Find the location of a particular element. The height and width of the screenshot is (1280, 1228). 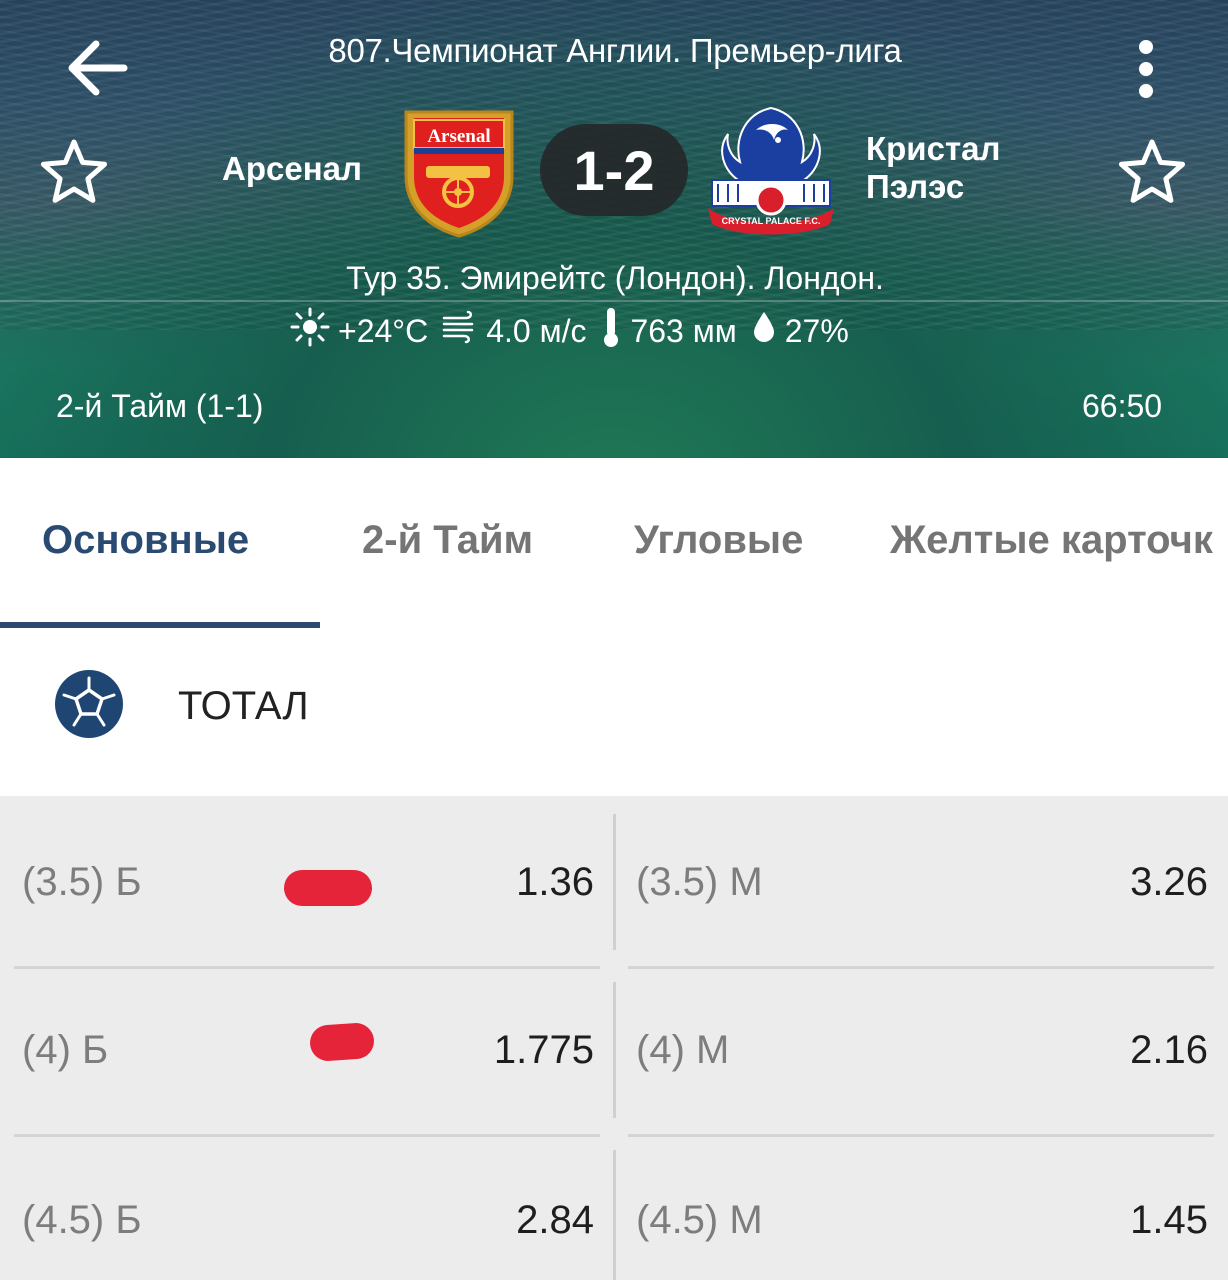

back-button is located at coordinates (97, 68).